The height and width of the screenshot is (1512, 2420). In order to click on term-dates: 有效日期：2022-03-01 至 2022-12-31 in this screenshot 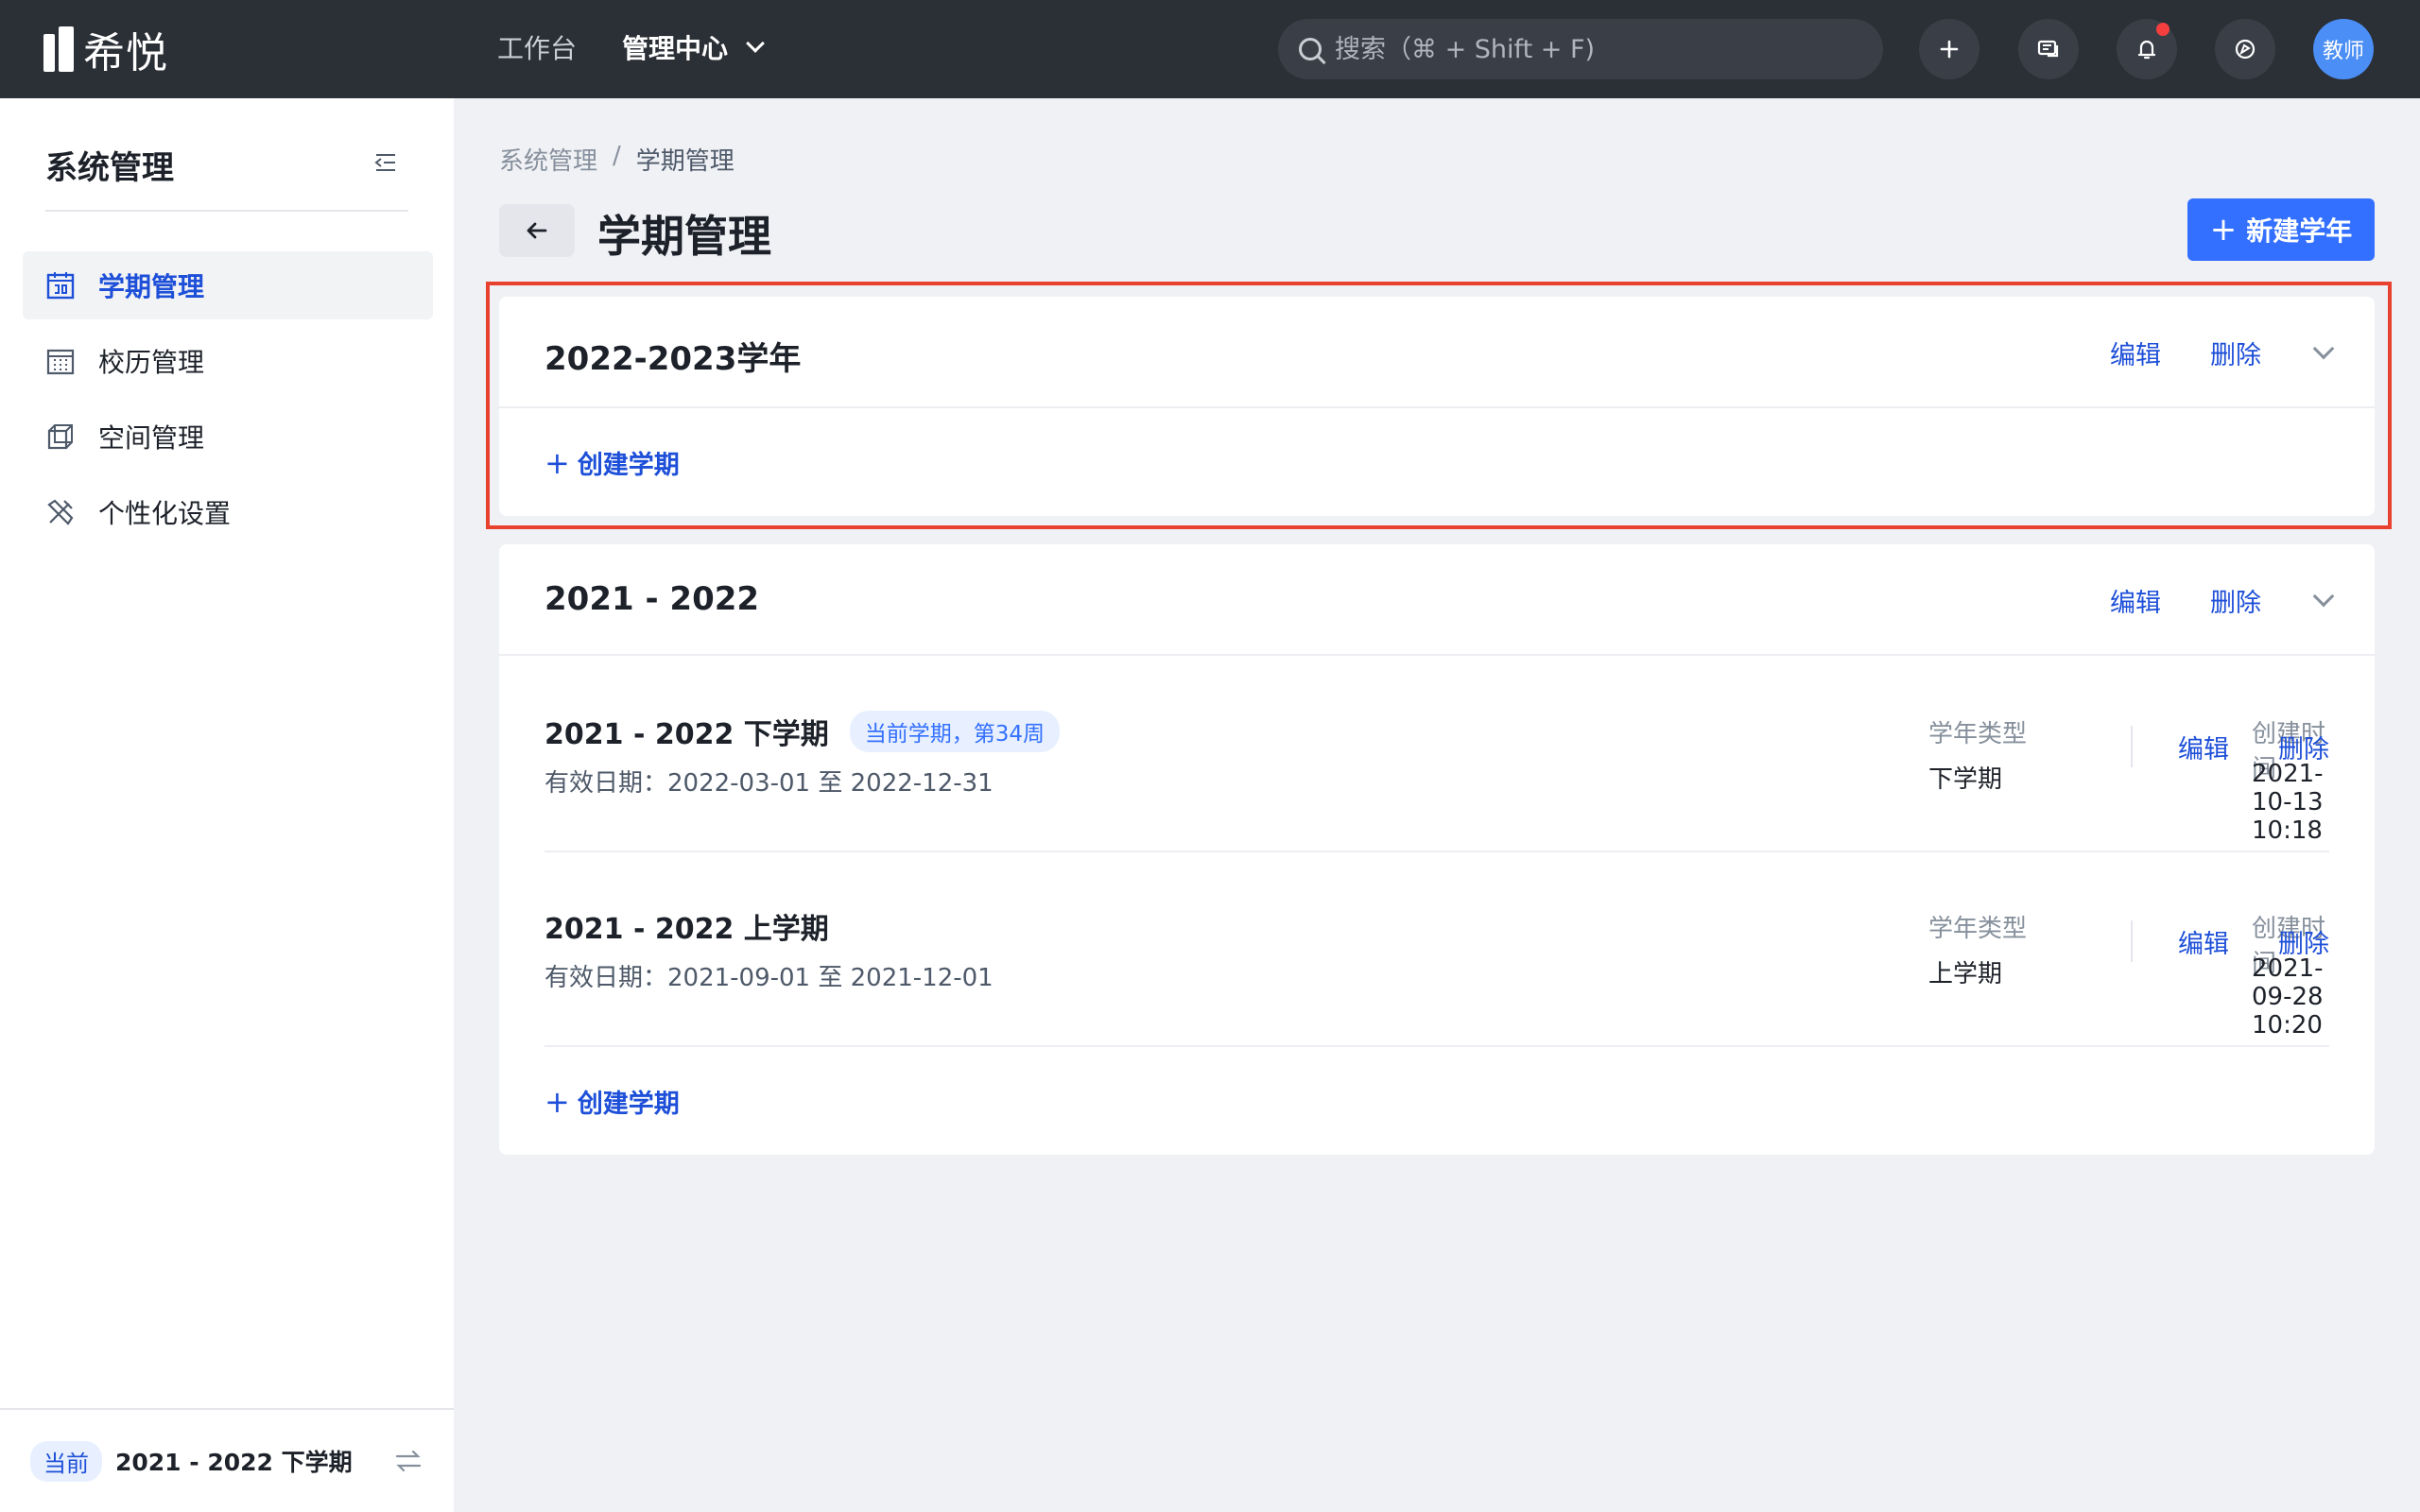, I will do `click(769, 783)`.